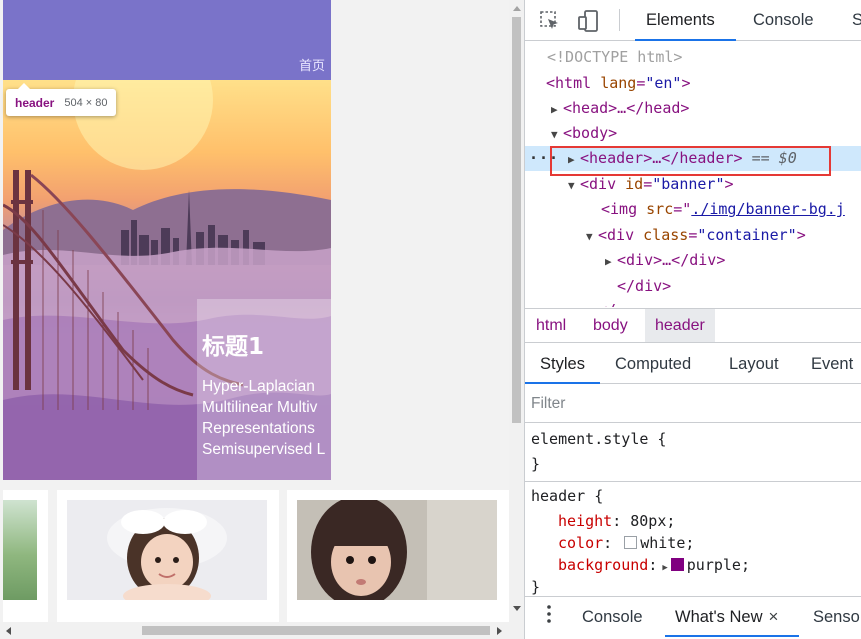  What do you see at coordinates (693, 286) in the screenshot?
I see `dom-node-div-close: </div>` at bounding box center [693, 286].